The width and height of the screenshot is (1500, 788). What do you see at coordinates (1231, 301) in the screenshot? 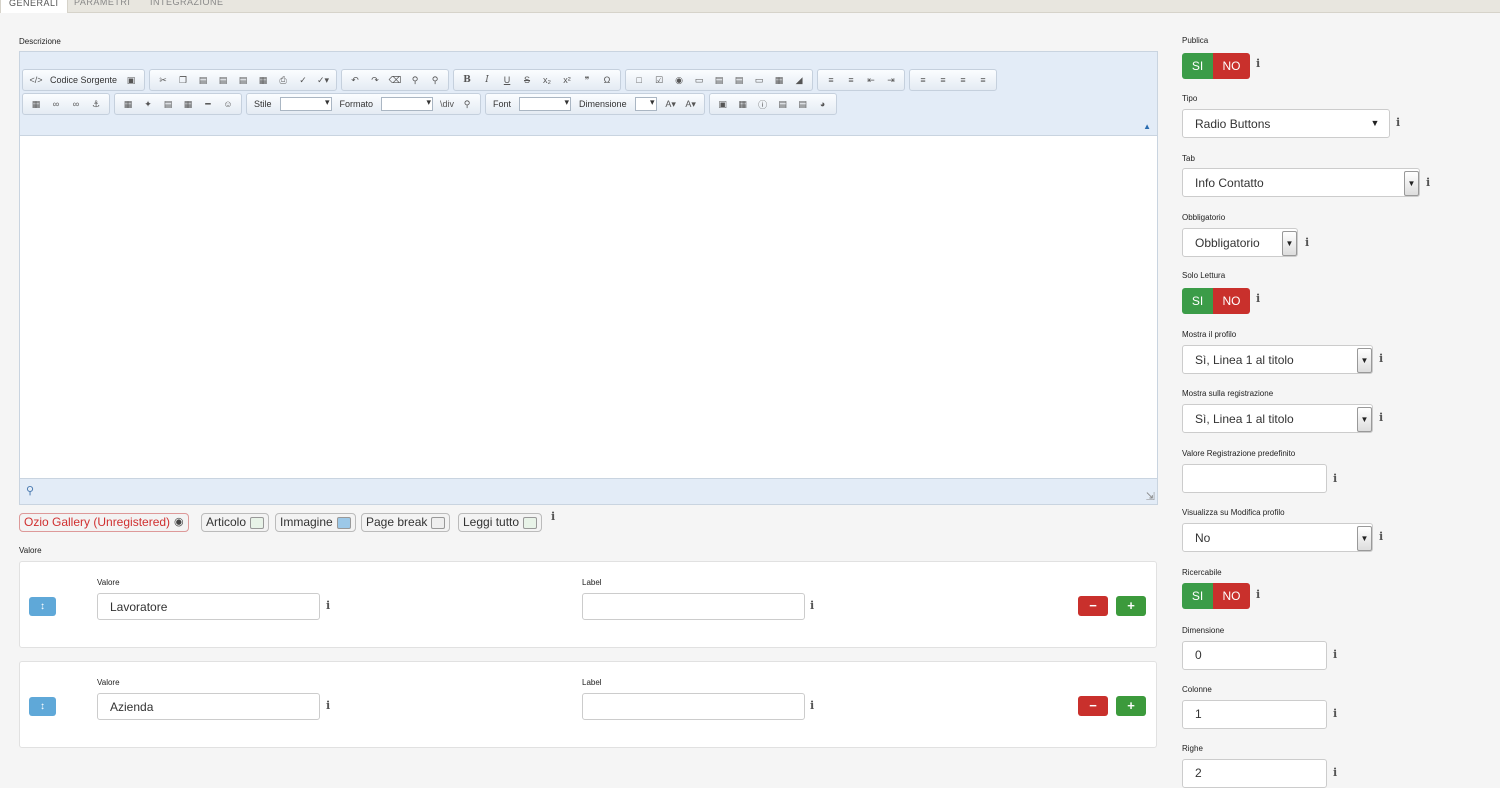
I see `solo-lettura-no-button: NO` at bounding box center [1231, 301].